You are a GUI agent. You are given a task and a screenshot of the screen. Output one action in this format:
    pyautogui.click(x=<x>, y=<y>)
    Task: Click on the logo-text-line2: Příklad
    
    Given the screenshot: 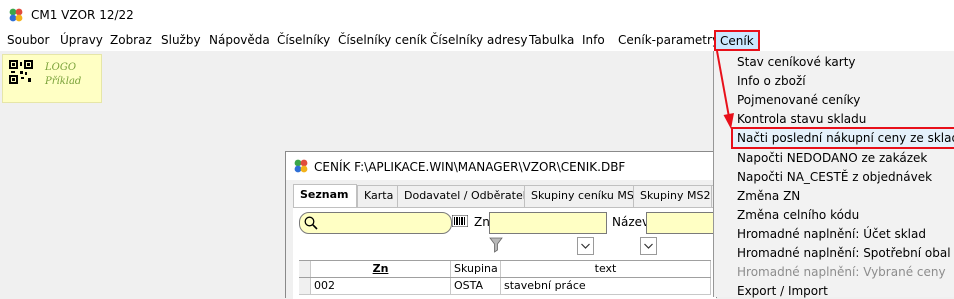 What is the action you would take?
    pyautogui.click(x=63, y=81)
    